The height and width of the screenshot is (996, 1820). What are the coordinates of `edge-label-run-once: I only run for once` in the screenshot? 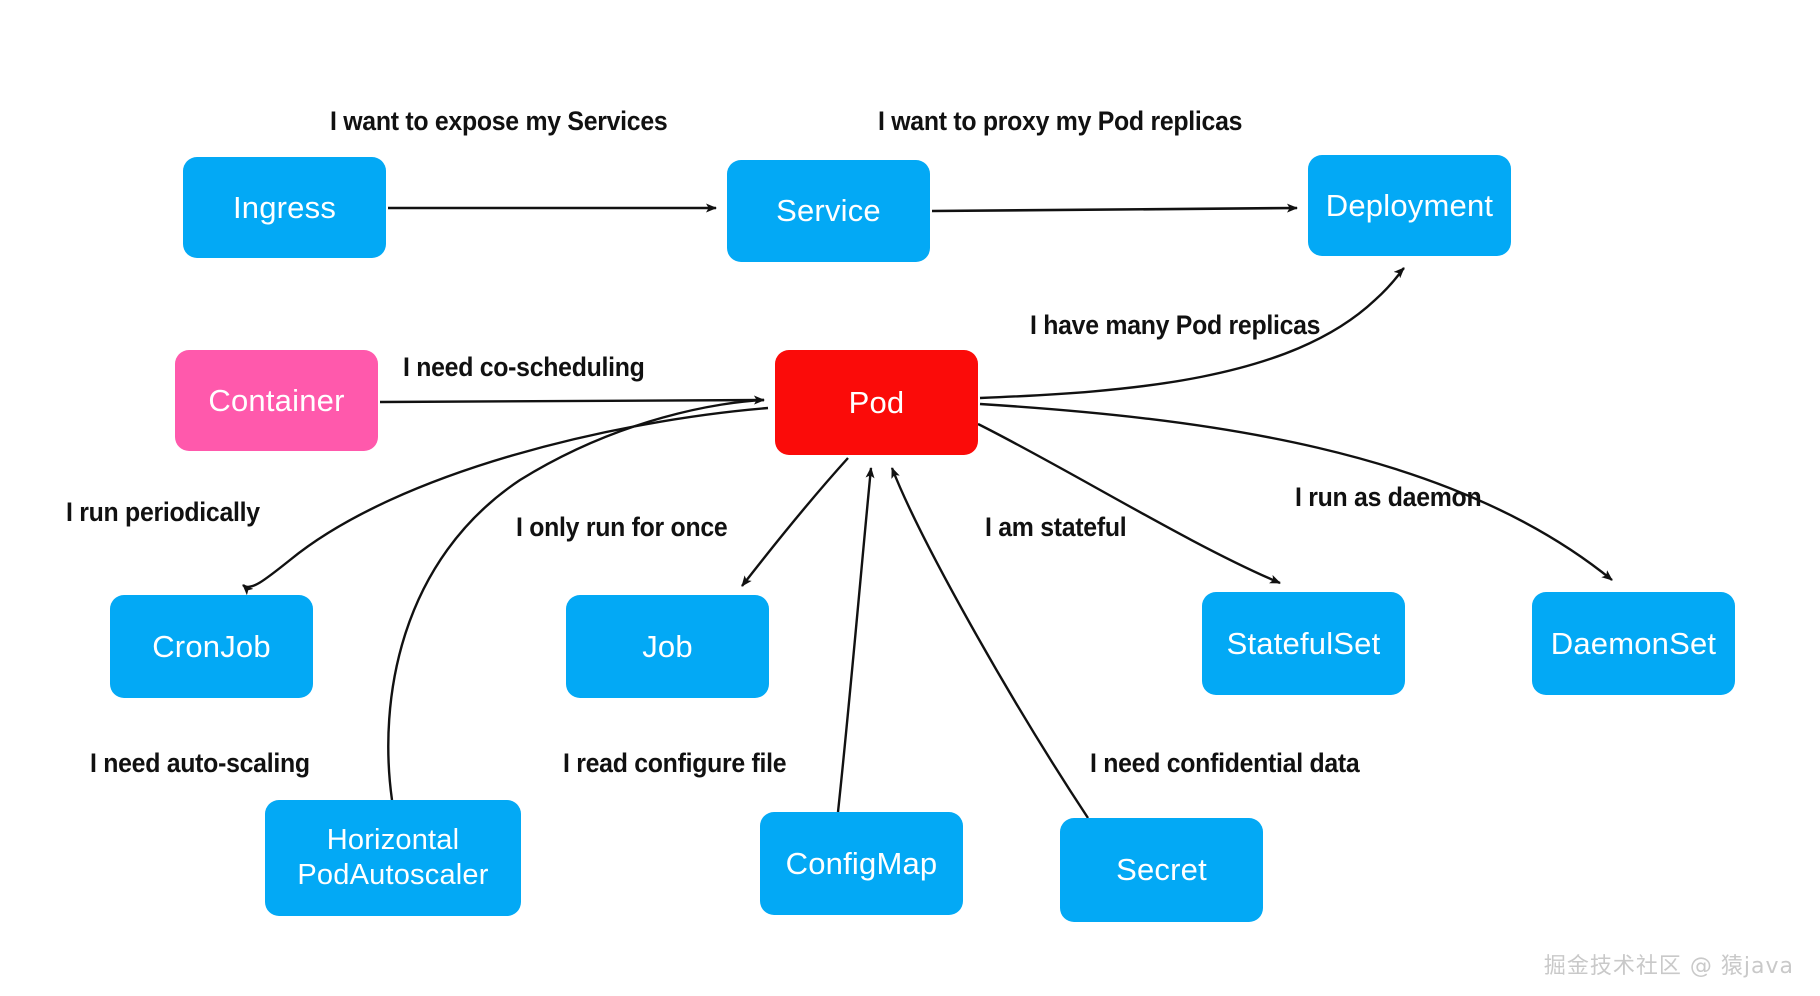 It's located at (622, 527).